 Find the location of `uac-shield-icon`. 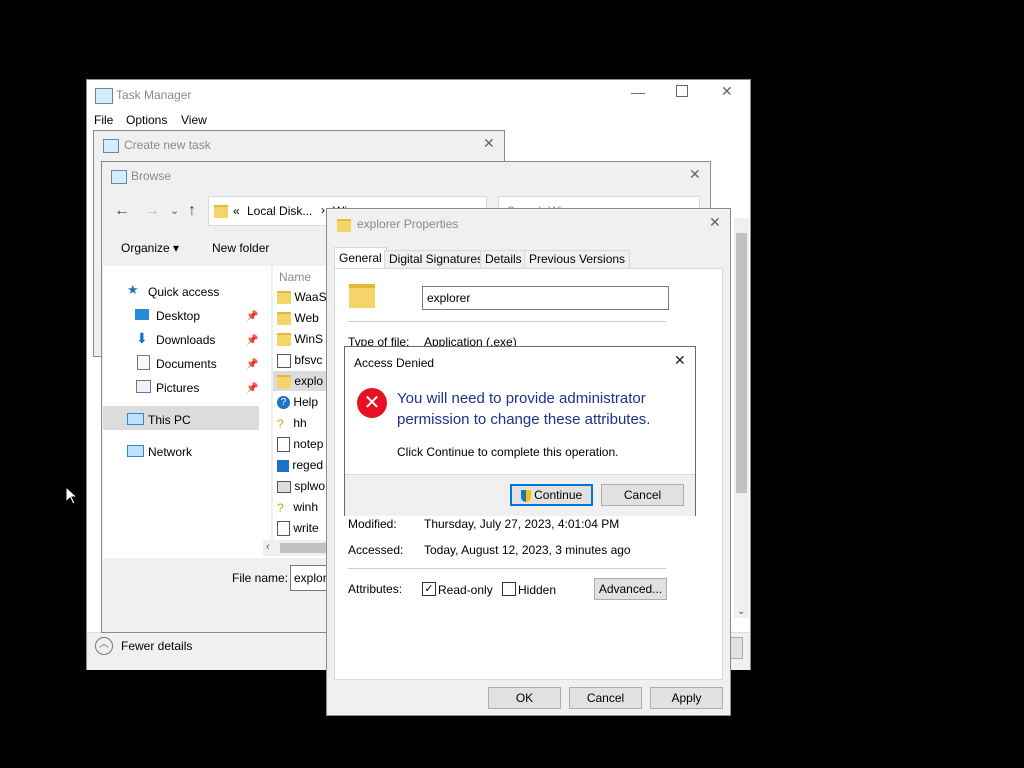

uac-shield-icon is located at coordinates (525, 495).